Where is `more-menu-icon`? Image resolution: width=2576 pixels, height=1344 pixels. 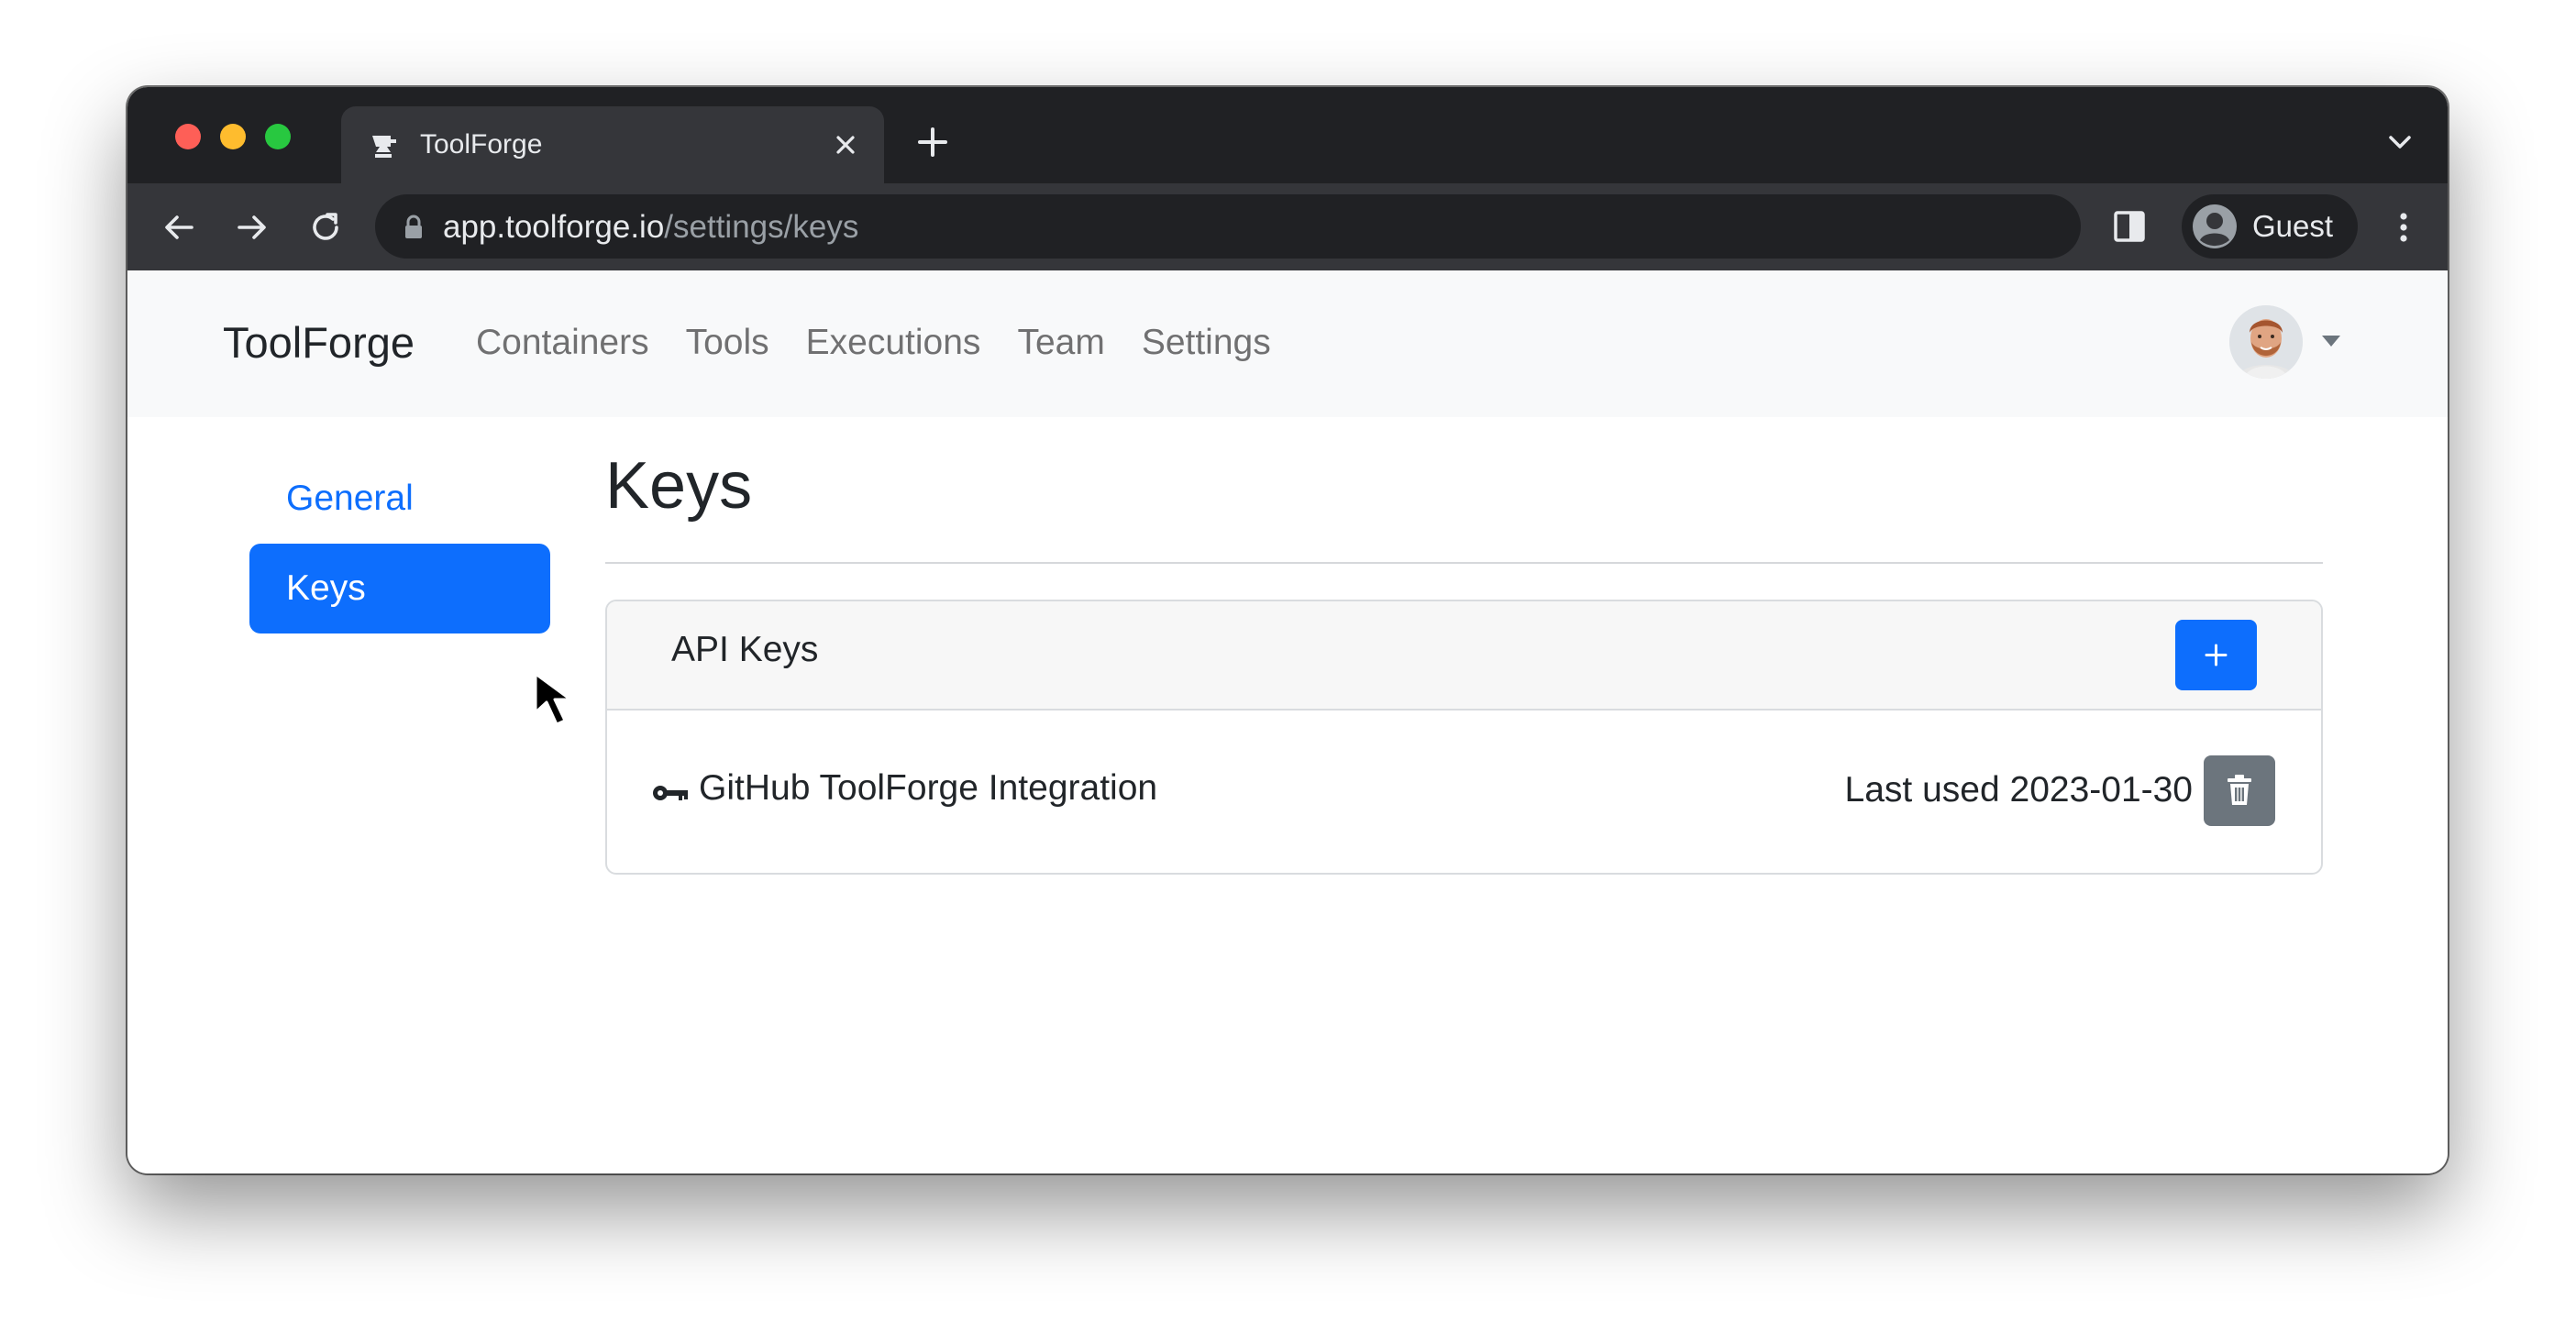
more-menu-icon is located at coordinates (2403, 227).